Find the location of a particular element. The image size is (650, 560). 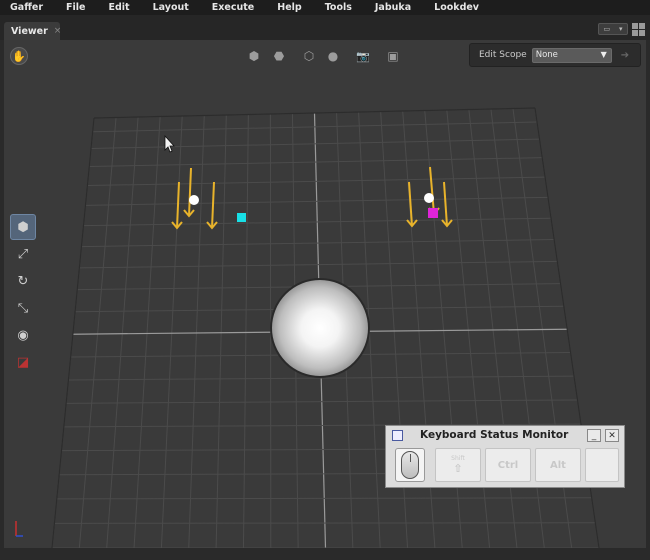

camera-icon: 📷 is located at coordinates (363, 56).